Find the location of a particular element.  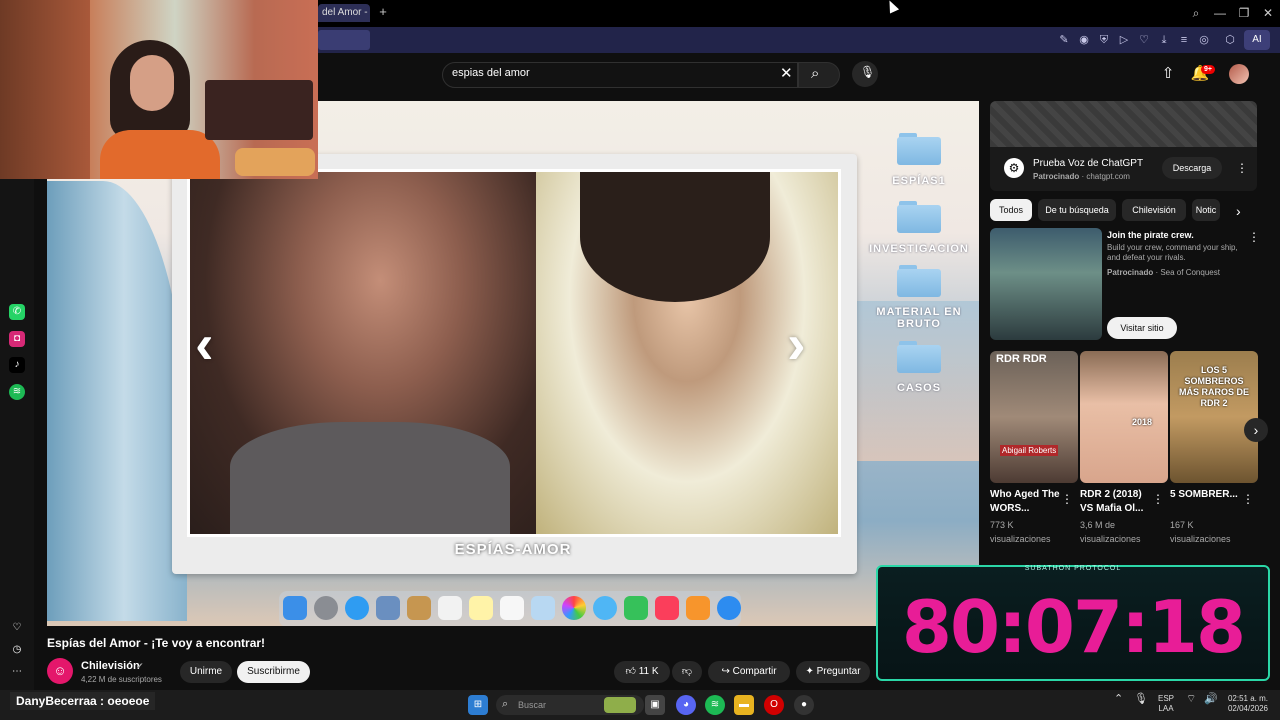

download-button: Descarga is located at coordinates (1192, 168).